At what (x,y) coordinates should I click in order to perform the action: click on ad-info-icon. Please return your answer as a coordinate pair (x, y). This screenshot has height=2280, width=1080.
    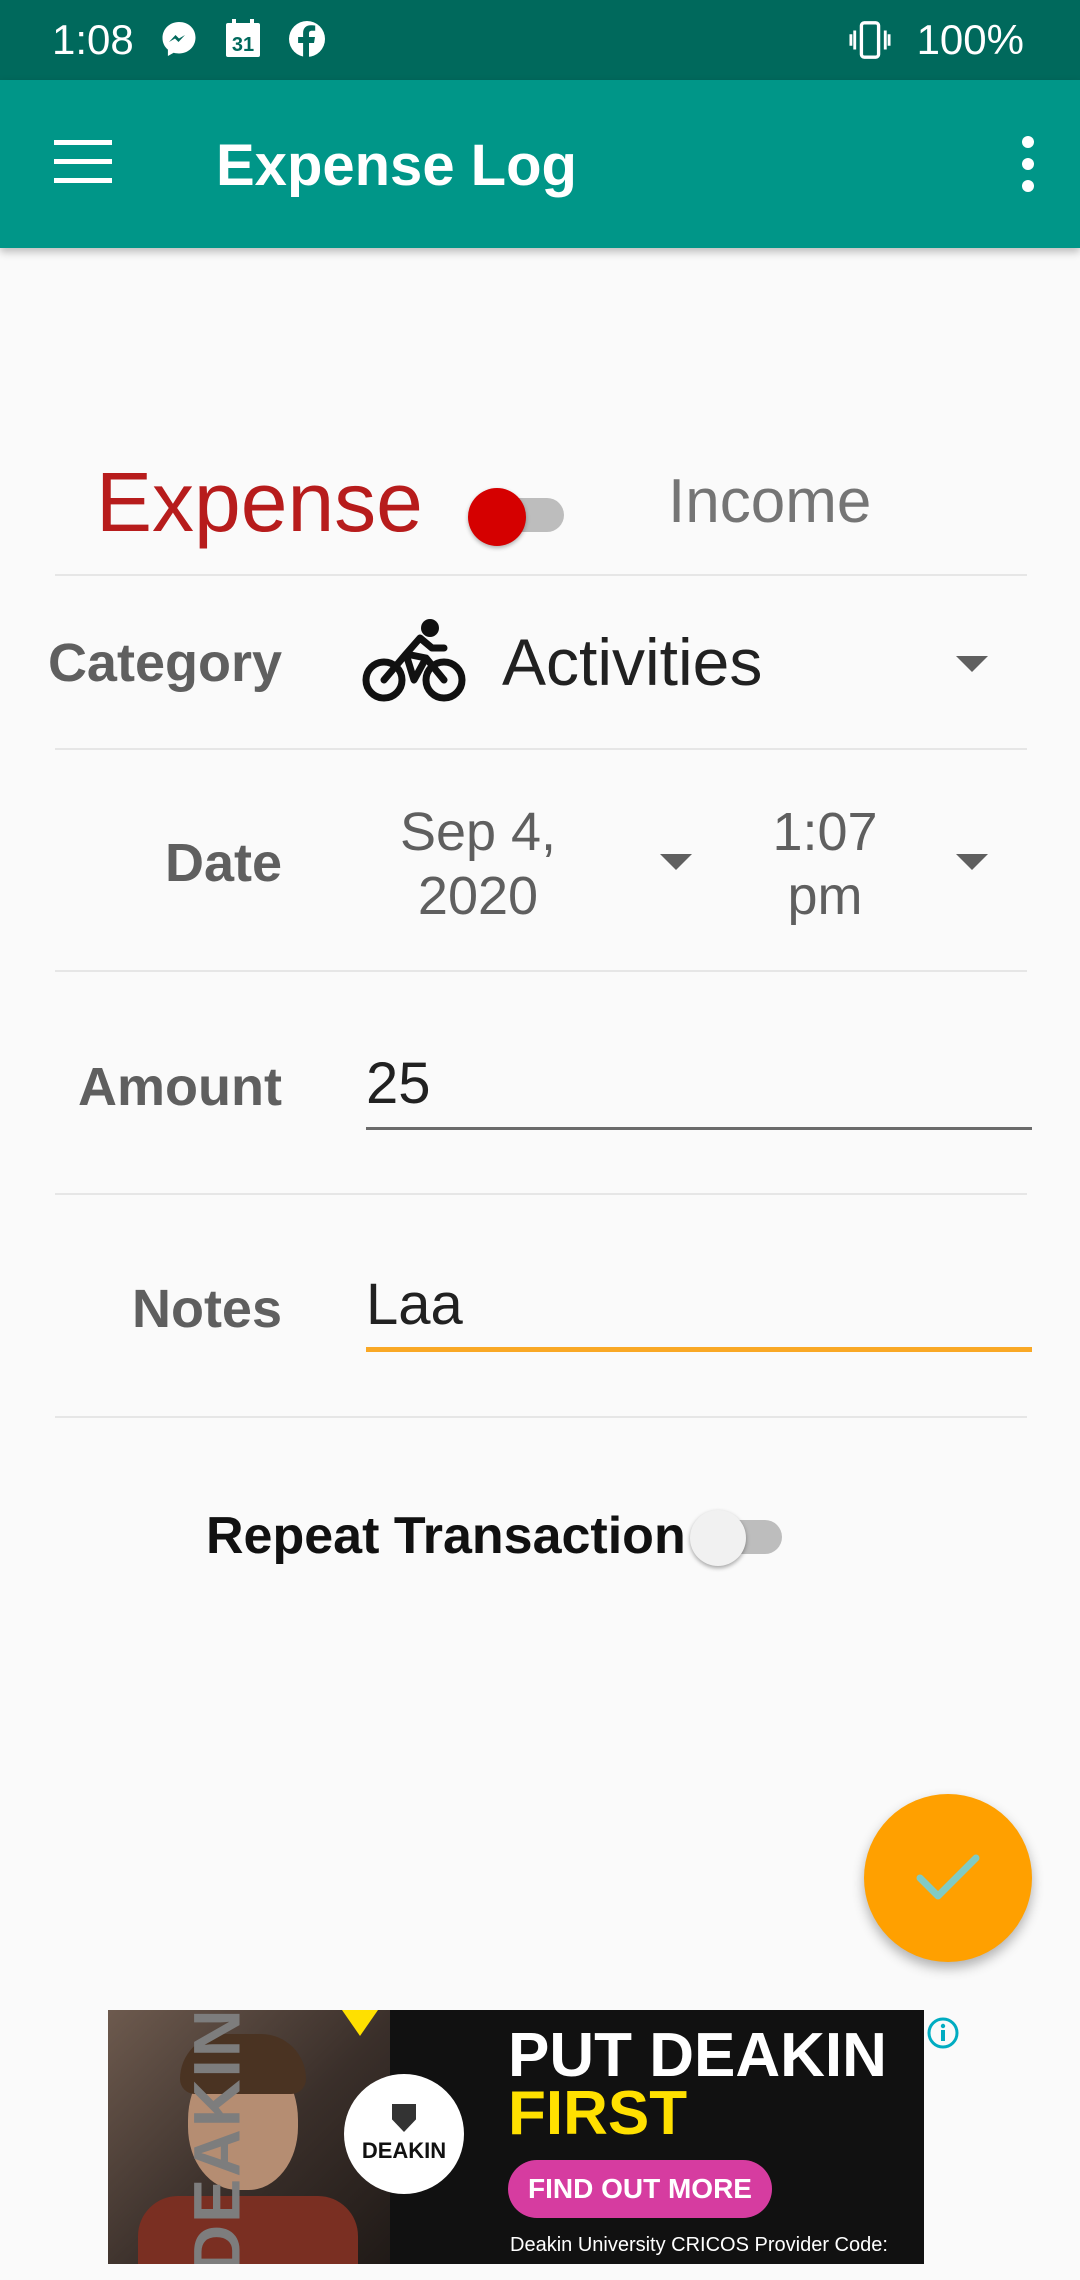
    Looking at the image, I should click on (943, 2033).